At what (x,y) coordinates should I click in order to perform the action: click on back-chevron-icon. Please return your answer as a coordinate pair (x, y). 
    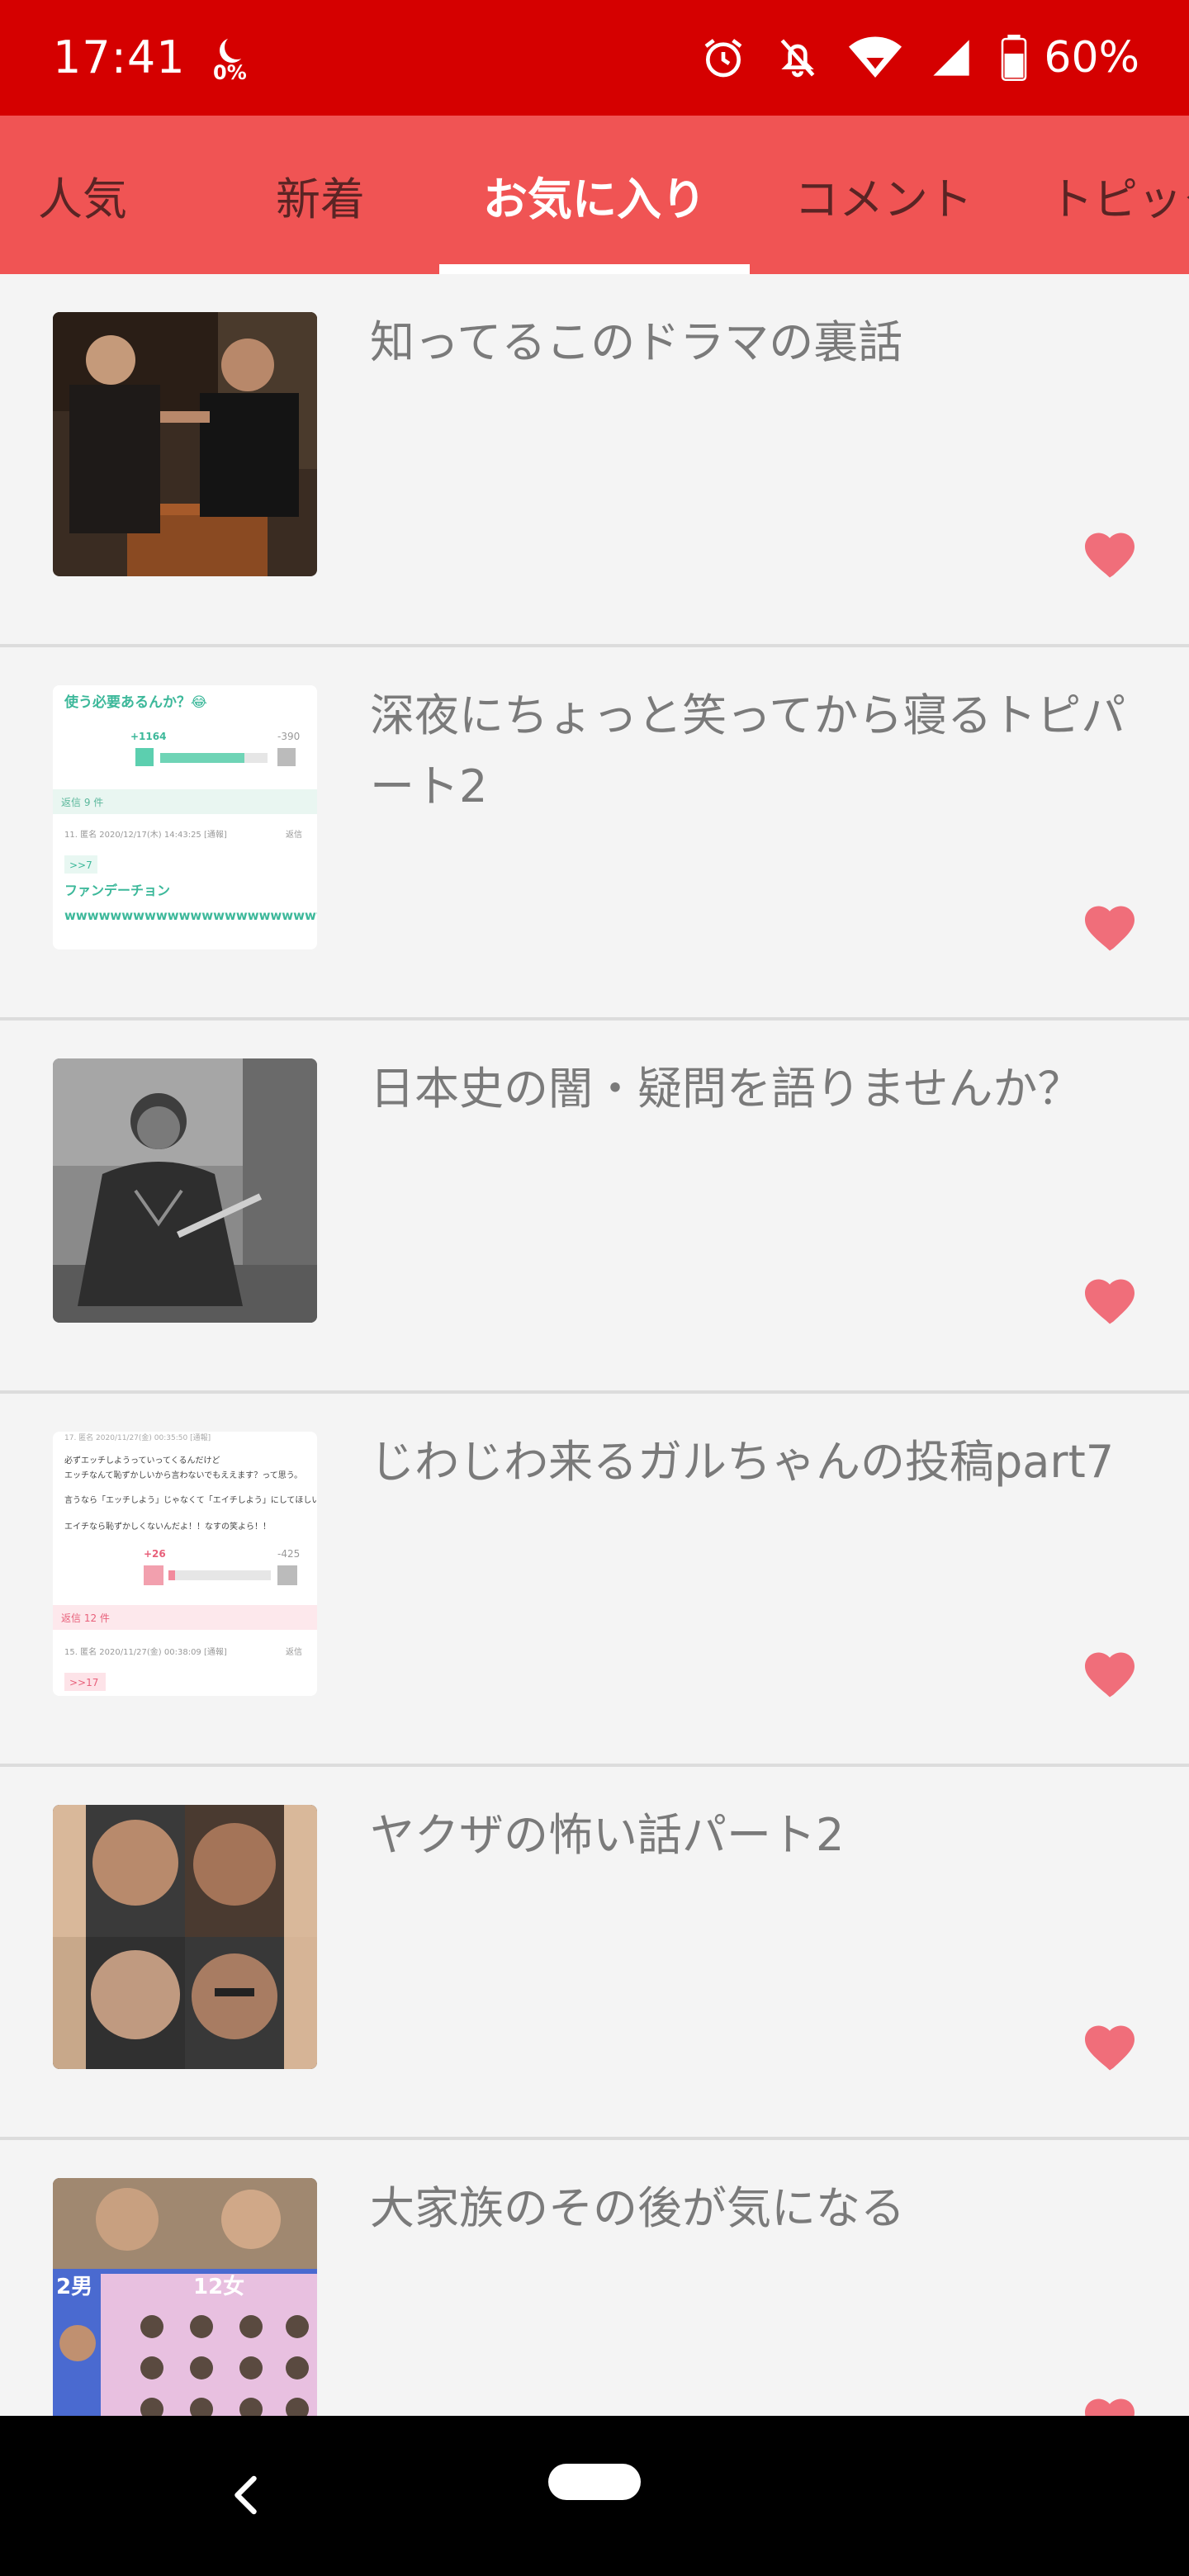
    Looking at the image, I should click on (247, 2495).